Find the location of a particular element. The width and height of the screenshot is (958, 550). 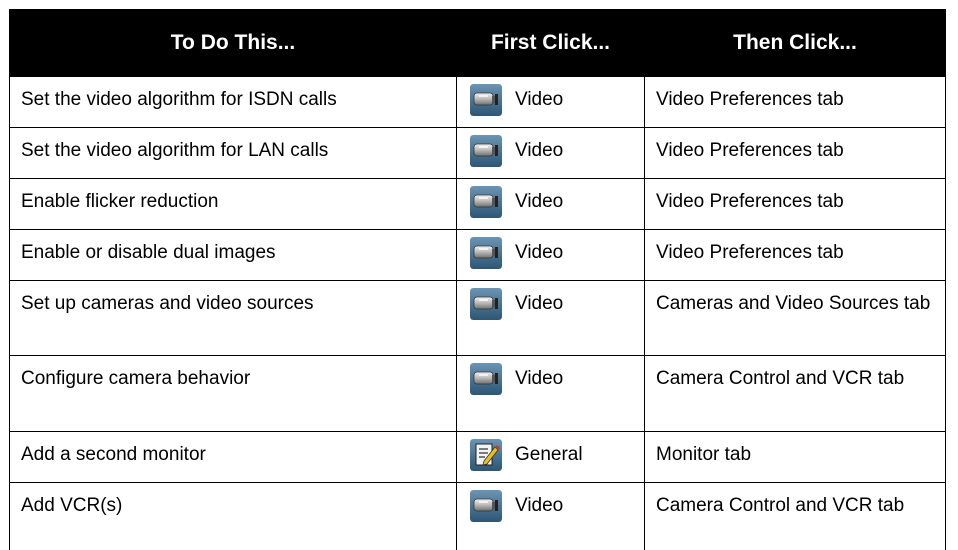

task-cell: Set the video algorithm for ISDN calls is located at coordinates (233, 102).